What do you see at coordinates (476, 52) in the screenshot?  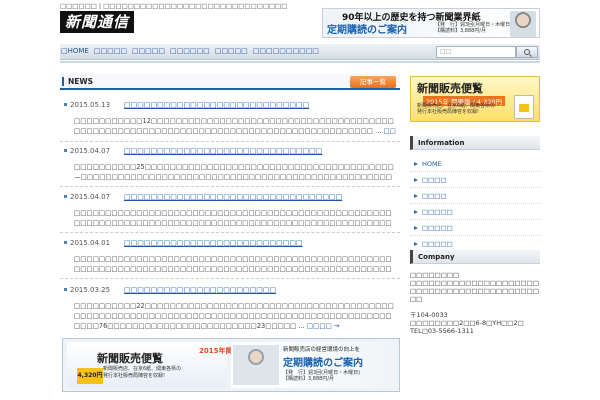 I see `search-input: □□` at bounding box center [476, 52].